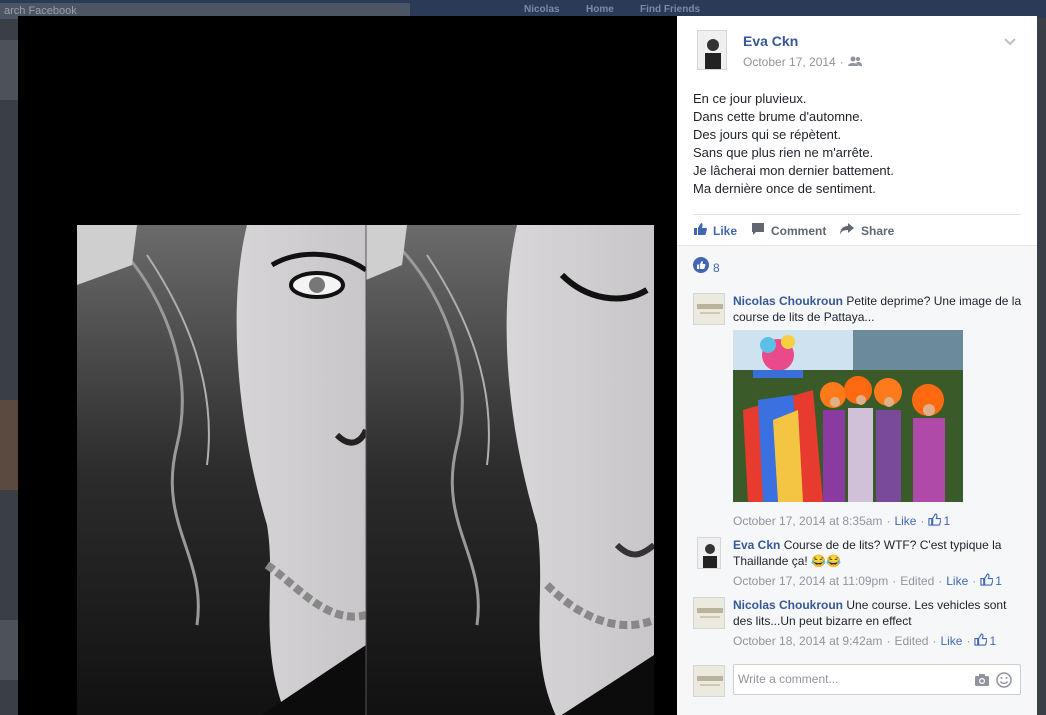  I want to click on friends-icon, so click(854, 62).